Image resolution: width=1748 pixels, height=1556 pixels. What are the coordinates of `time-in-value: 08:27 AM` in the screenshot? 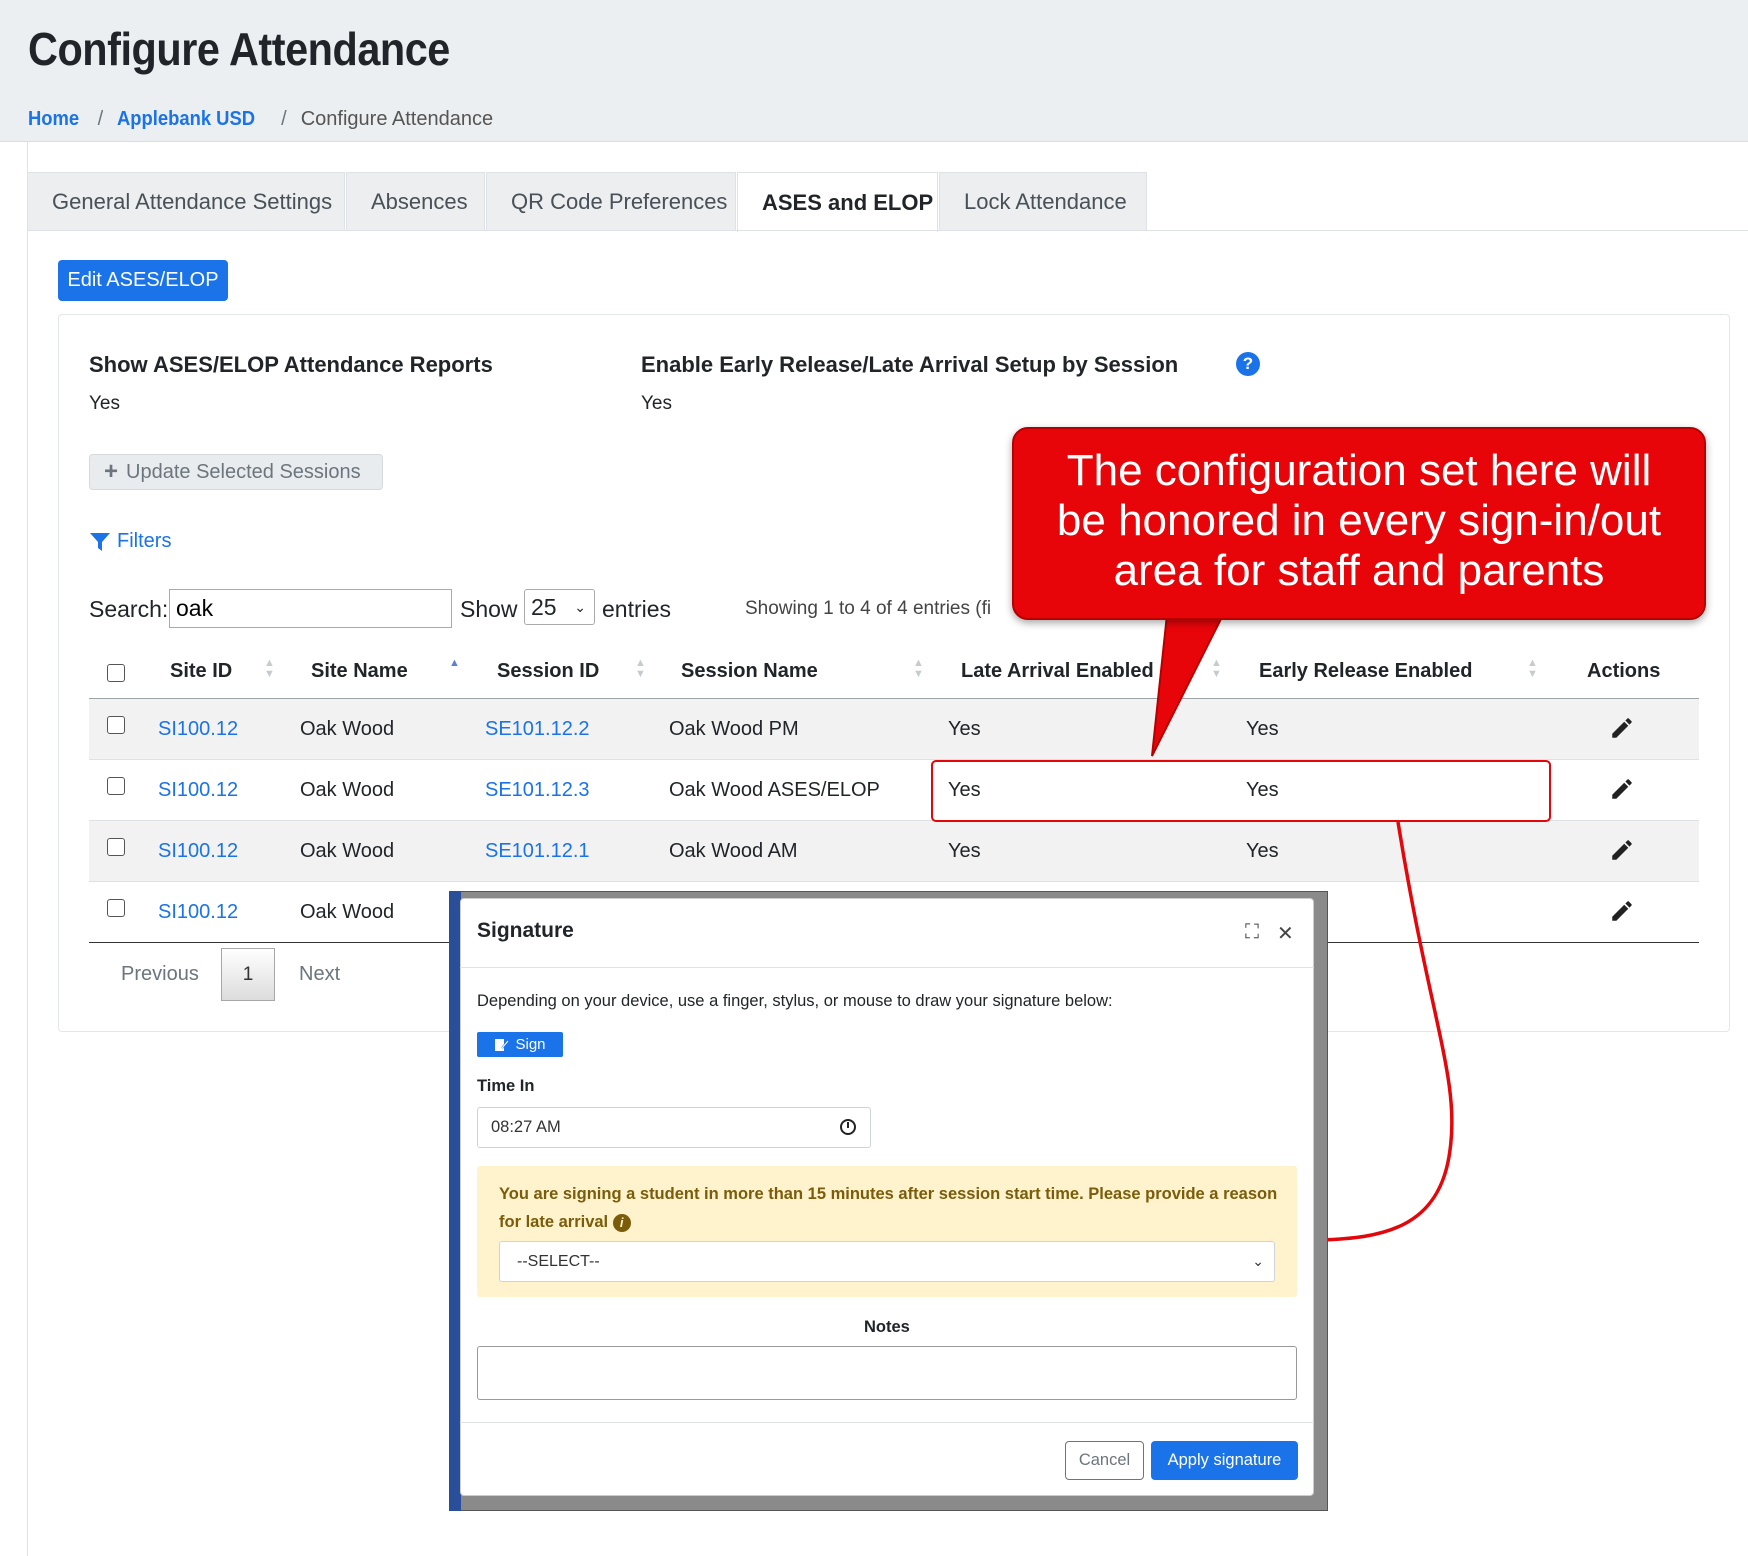 It's located at (526, 1127).